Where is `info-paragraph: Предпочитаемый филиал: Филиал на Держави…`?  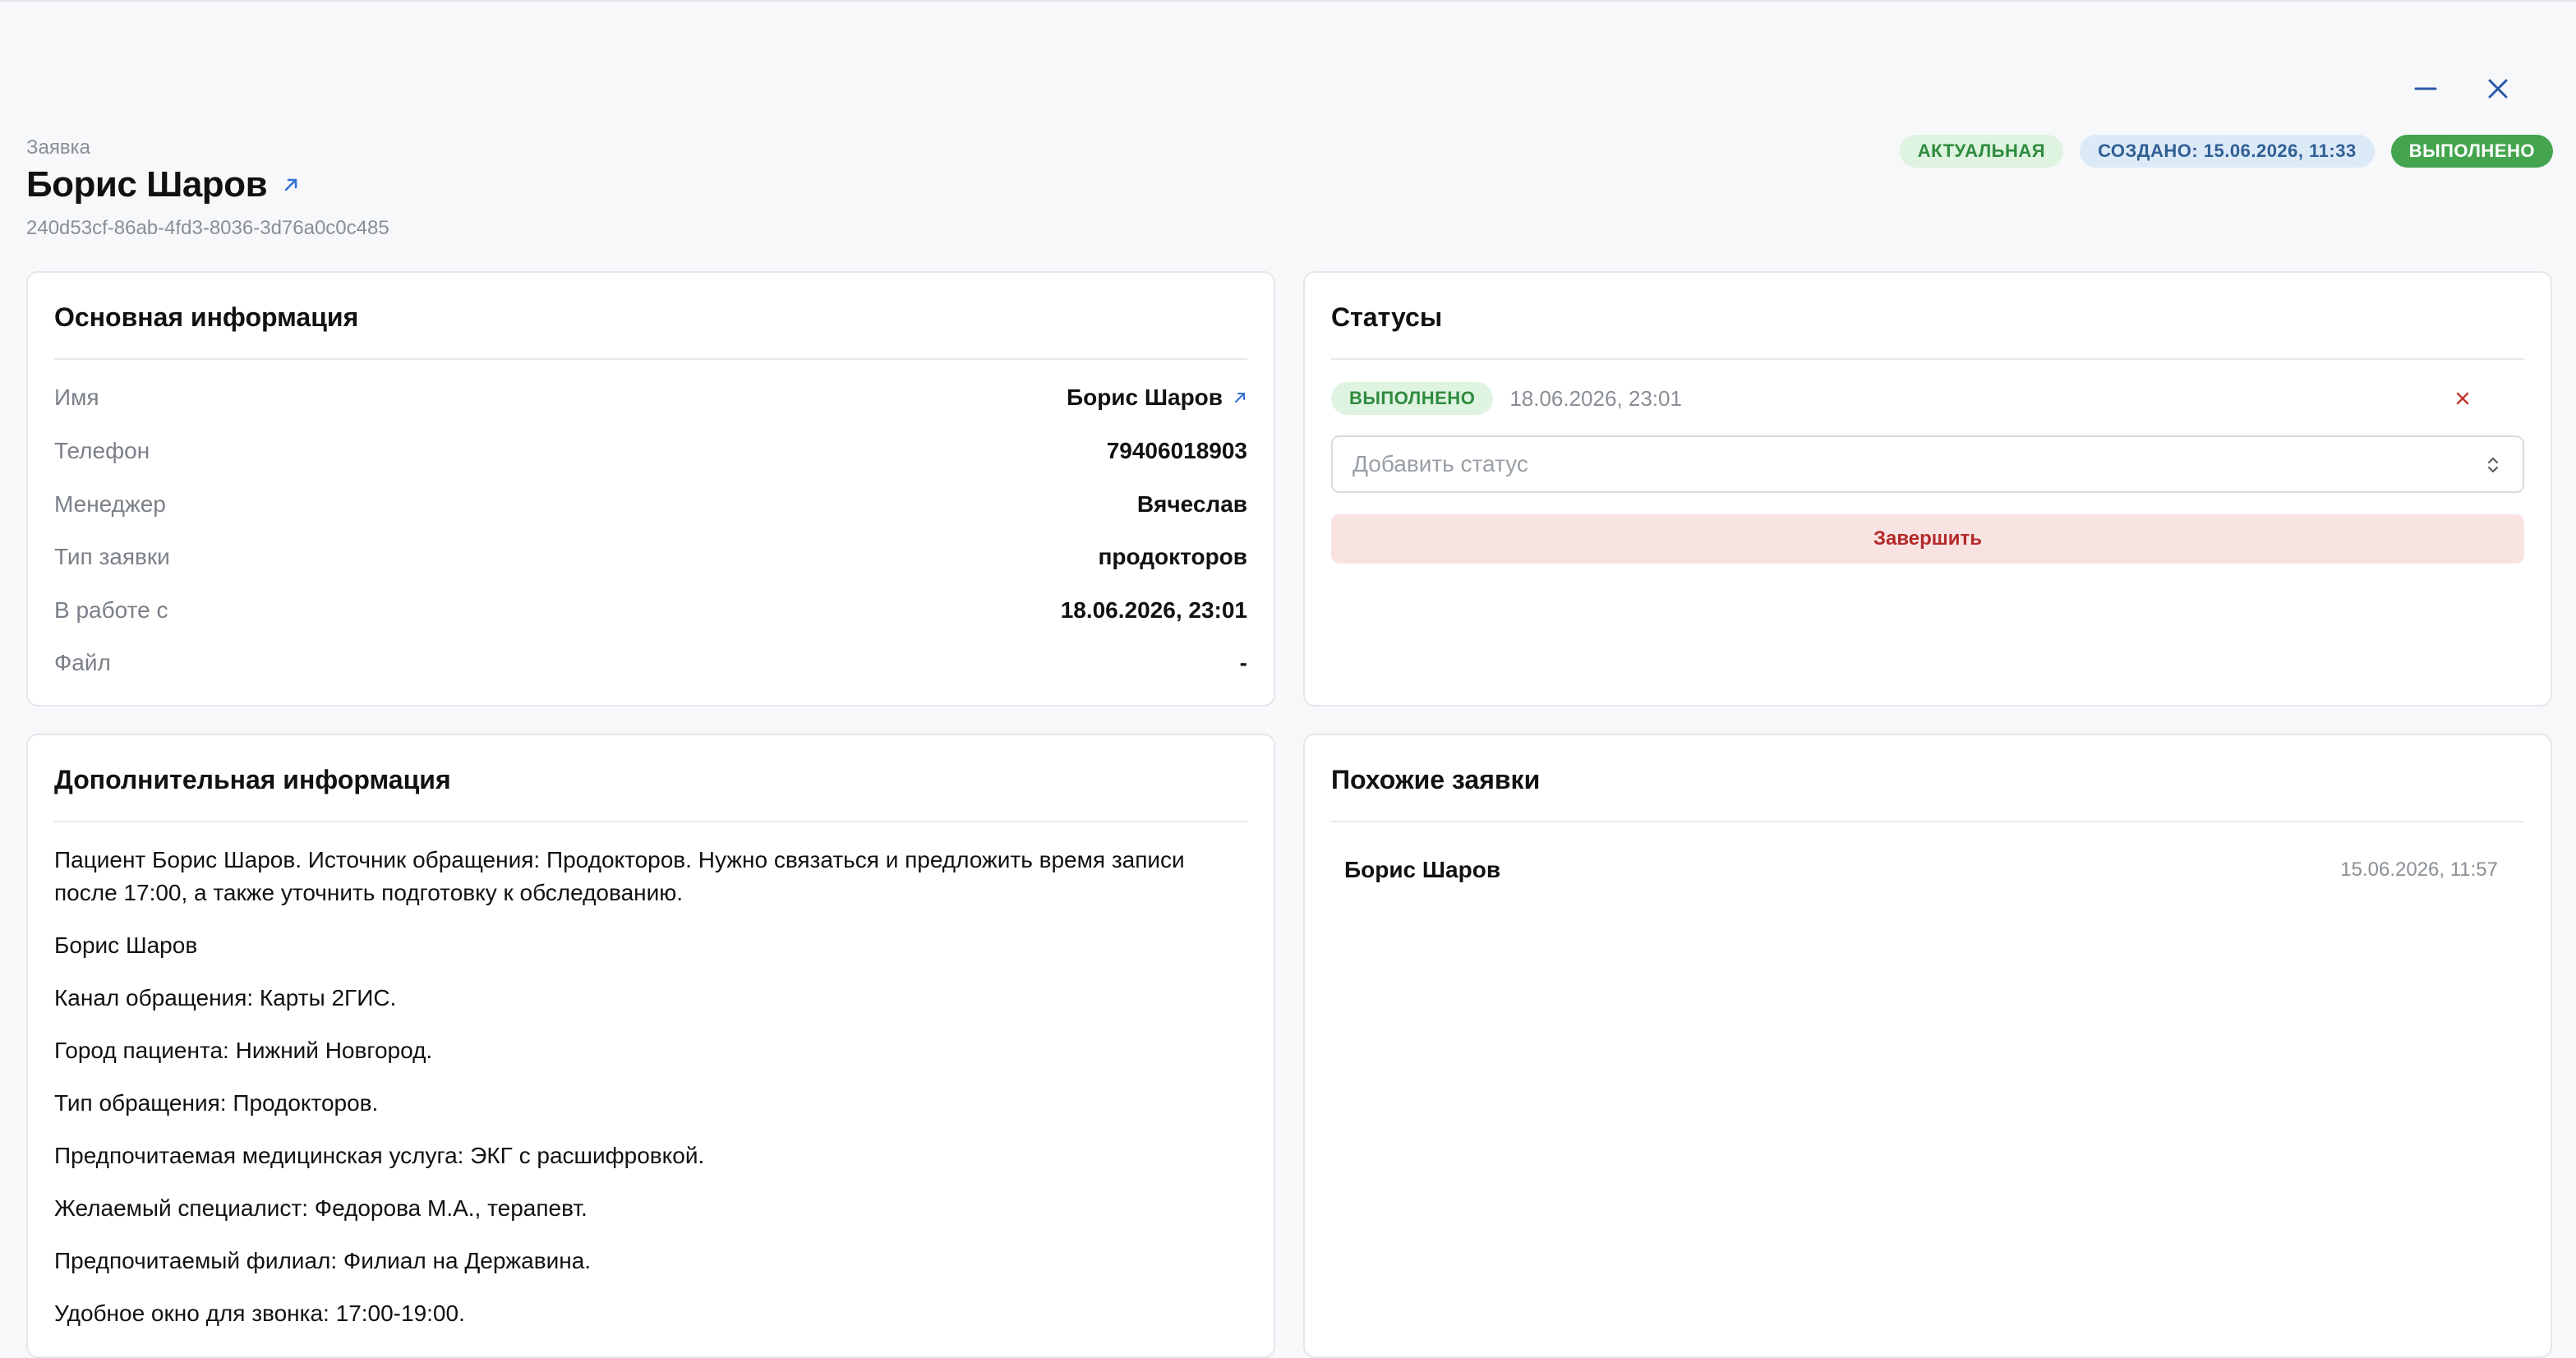
info-paragraph: Предпочитаемый филиал: Филиал на Держави… is located at coordinates (323, 1260).